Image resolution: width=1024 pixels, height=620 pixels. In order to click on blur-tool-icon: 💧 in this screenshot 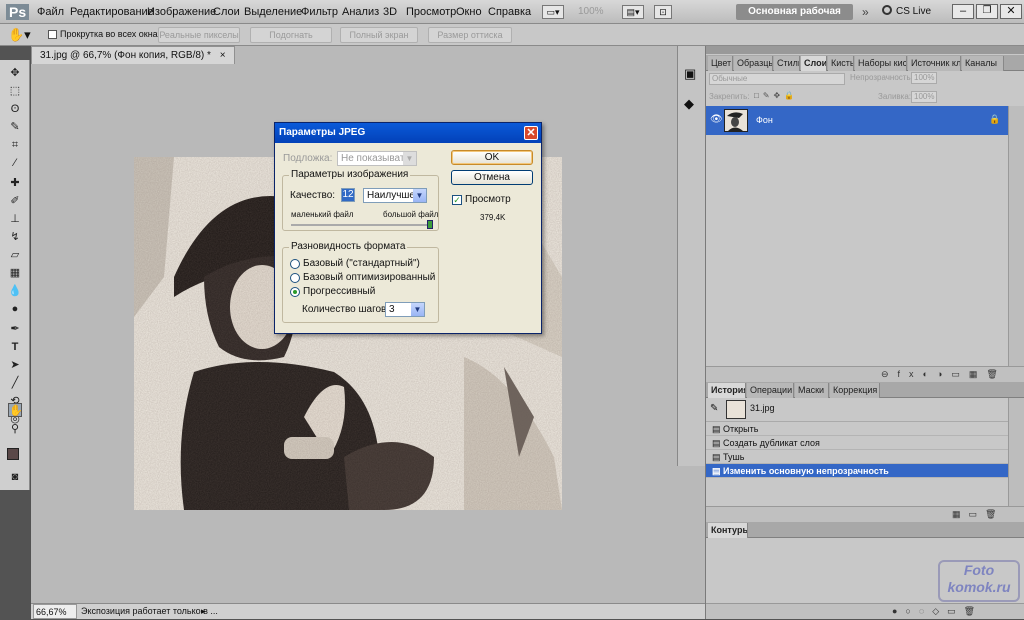, I will do `click(15, 291)`.